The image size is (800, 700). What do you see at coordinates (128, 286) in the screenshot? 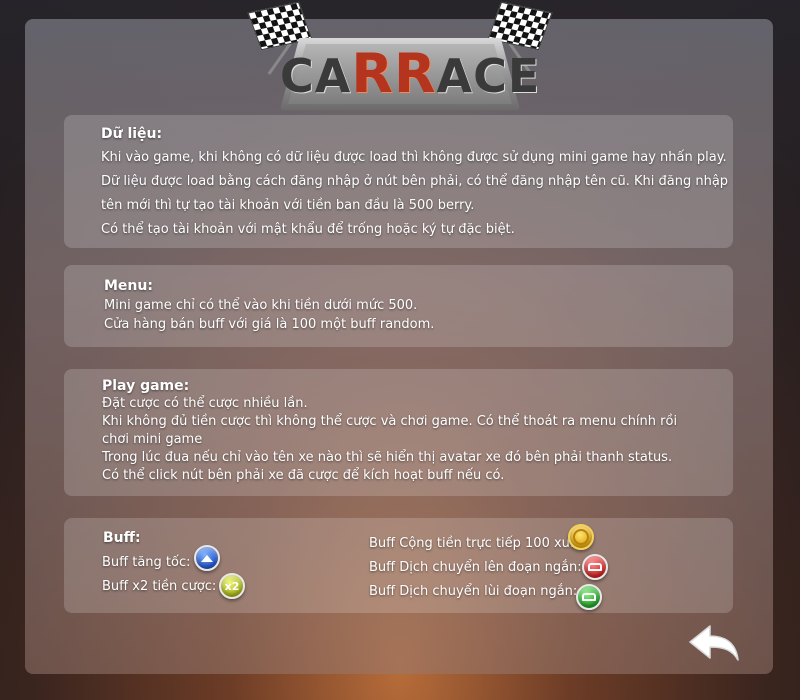
I see `section-title: Menu:` at bounding box center [128, 286].